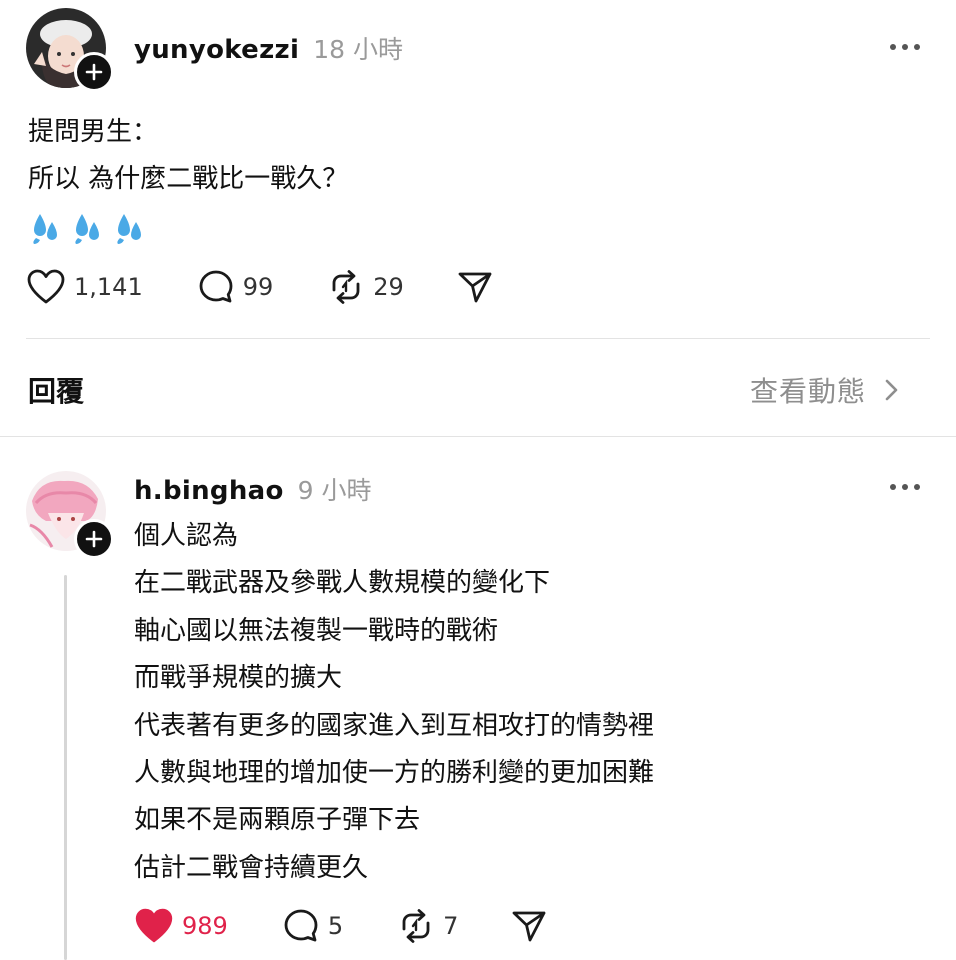  I want to click on chevron-right-icon, so click(891, 390).